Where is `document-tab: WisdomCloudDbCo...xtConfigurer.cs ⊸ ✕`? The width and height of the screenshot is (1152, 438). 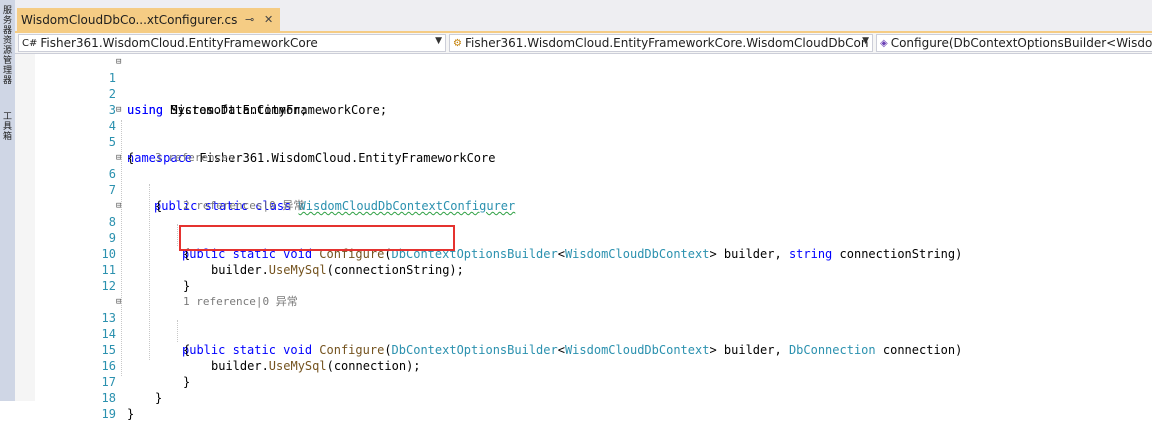 document-tab: WisdomCloudDbCo...xtConfigurer.cs ⊸ ✕ is located at coordinates (148, 20).